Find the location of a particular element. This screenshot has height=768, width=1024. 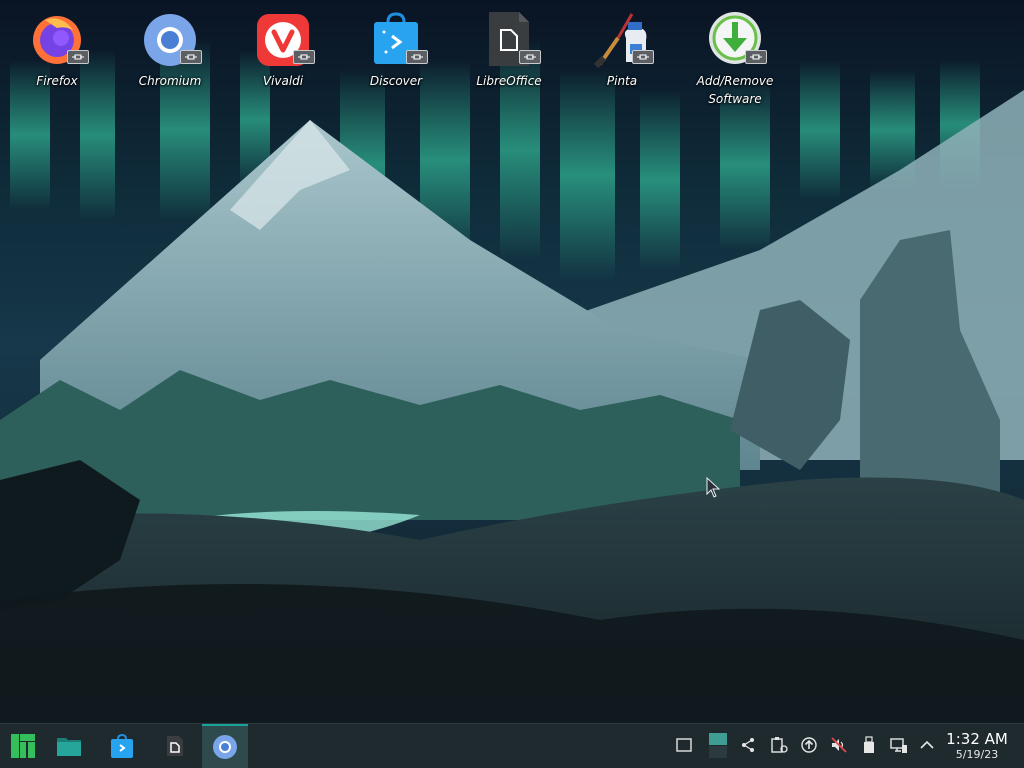

kde-connect-button is located at coordinates (748, 745).